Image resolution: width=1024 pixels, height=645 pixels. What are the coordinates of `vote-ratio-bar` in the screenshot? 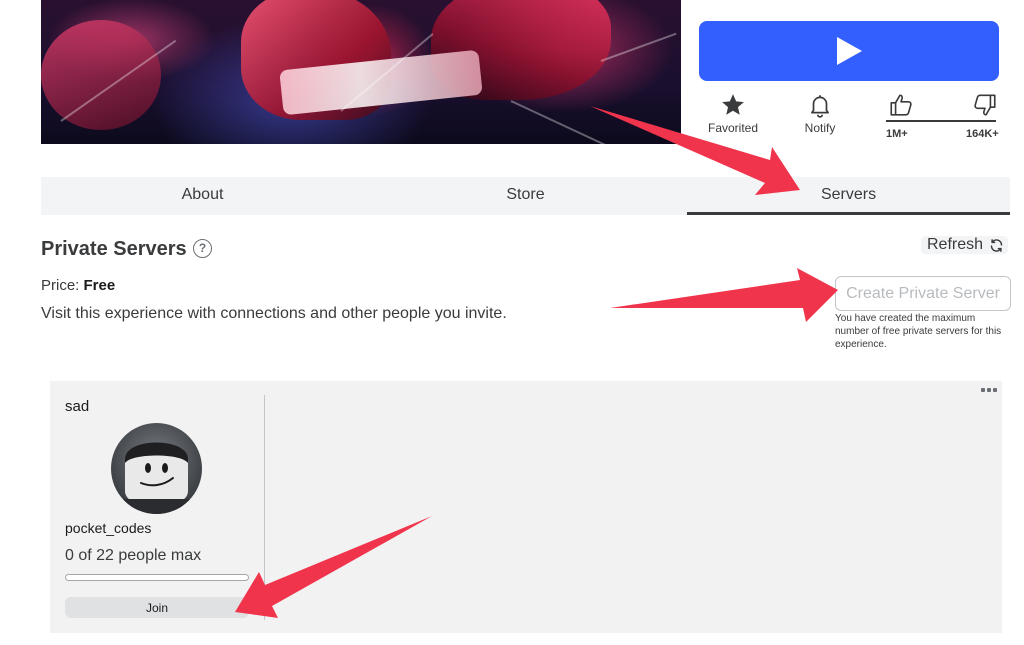 It's located at (941, 121).